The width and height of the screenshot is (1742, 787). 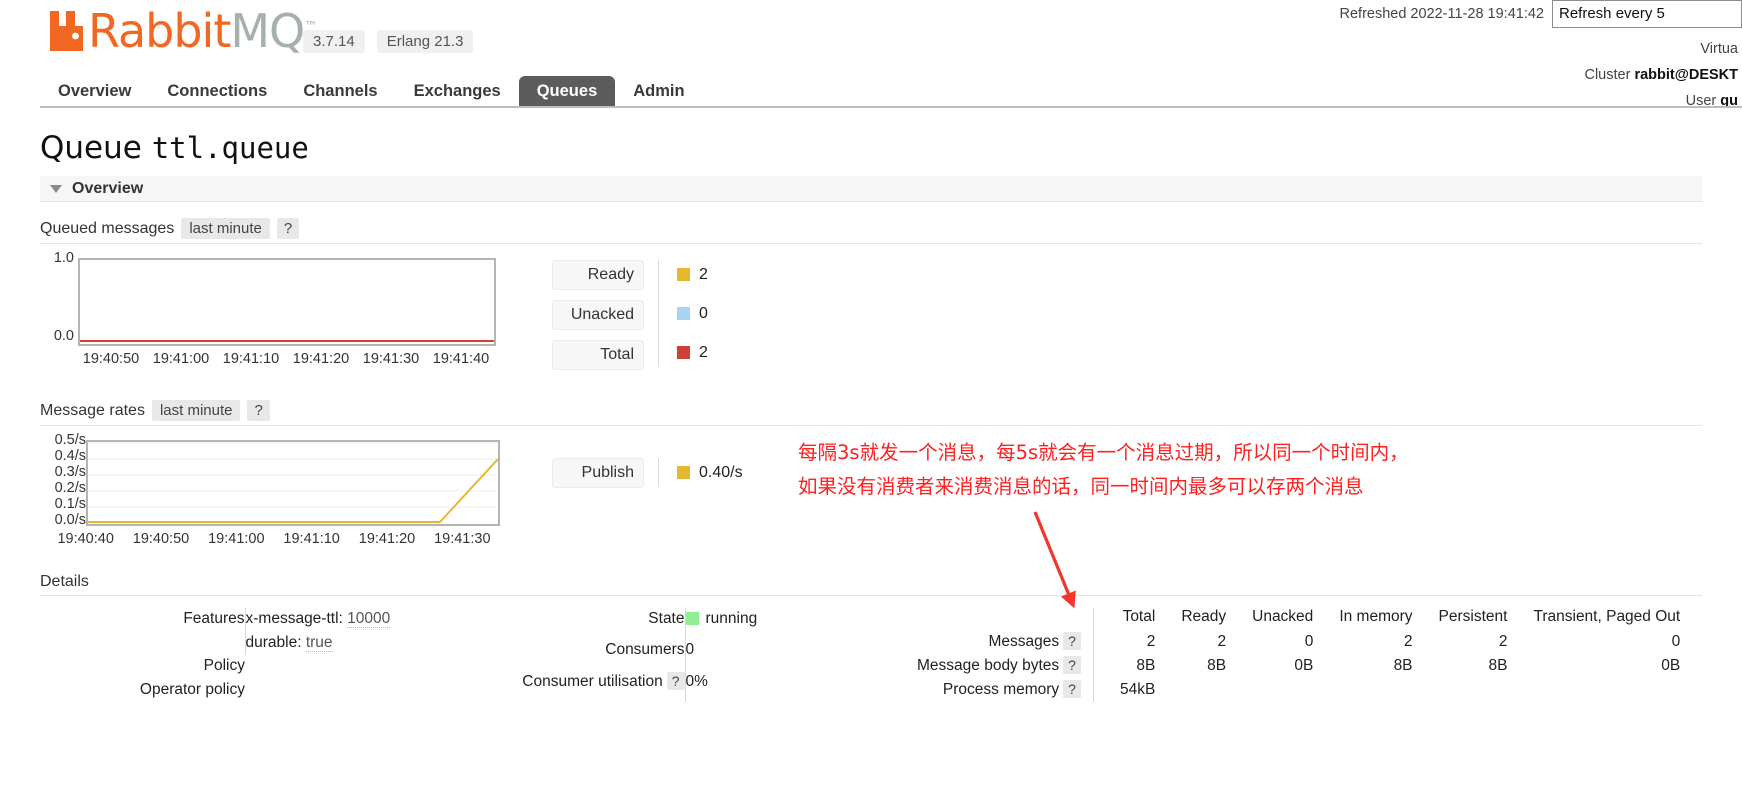 What do you see at coordinates (658, 92) in the screenshot?
I see `tab-admin: Admin` at bounding box center [658, 92].